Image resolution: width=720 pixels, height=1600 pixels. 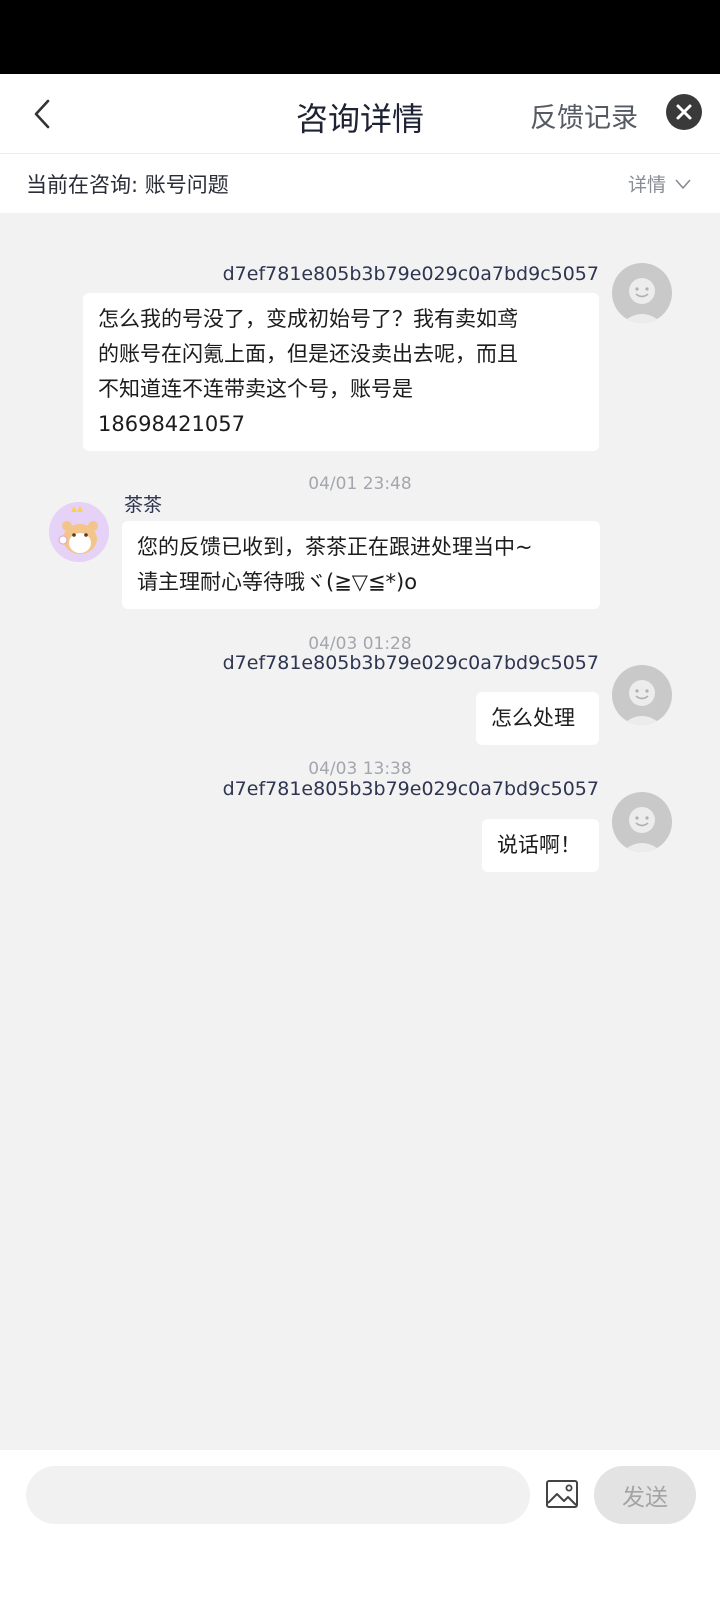 I want to click on message-input, so click(x=278, y=1495).